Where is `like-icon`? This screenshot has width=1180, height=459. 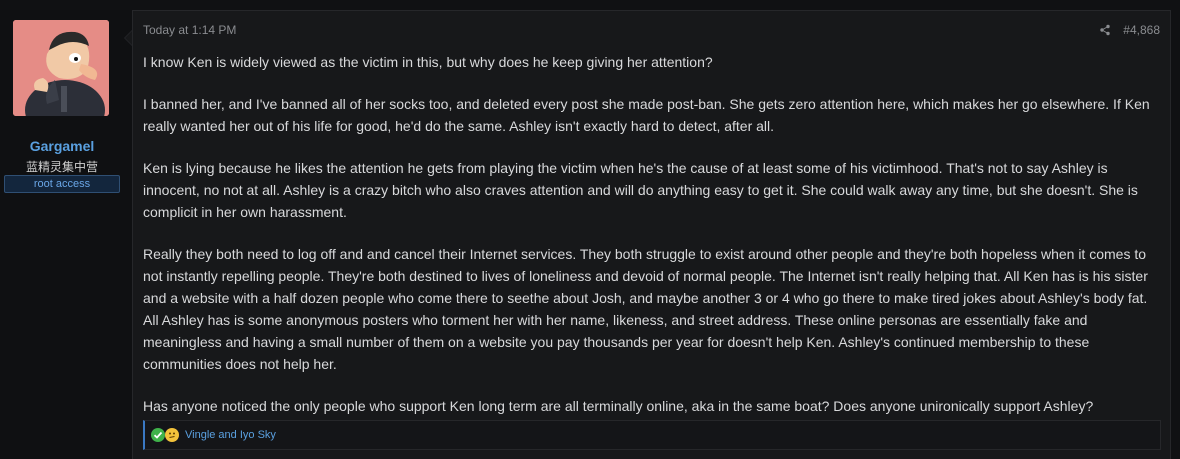
like-icon is located at coordinates (158, 435).